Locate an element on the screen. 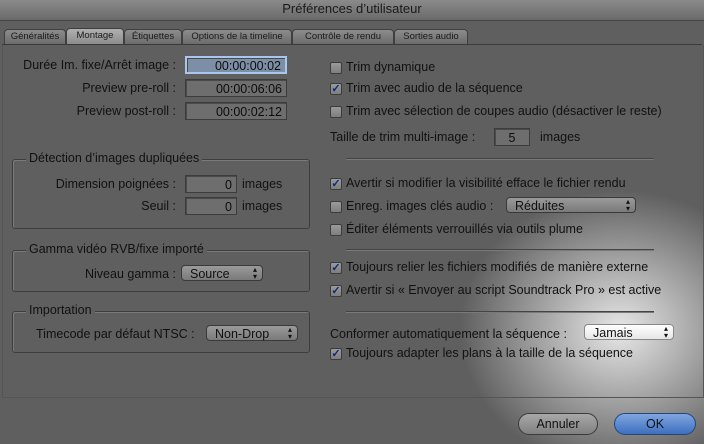 This screenshot has width=704, height=444. threshold-field: 0 is located at coordinates (211, 206).